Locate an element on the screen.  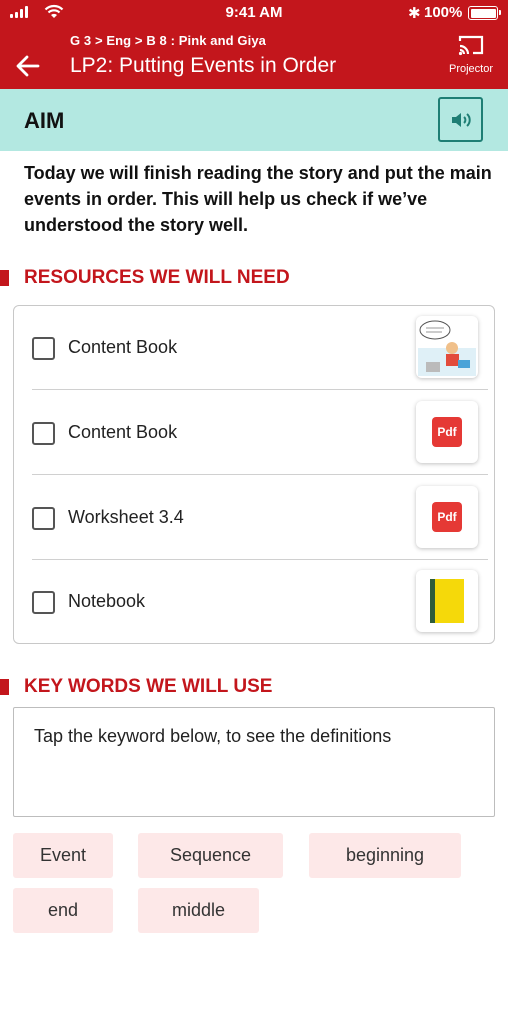
resource-label: Worksheet 3.4 is located at coordinates (126, 517).